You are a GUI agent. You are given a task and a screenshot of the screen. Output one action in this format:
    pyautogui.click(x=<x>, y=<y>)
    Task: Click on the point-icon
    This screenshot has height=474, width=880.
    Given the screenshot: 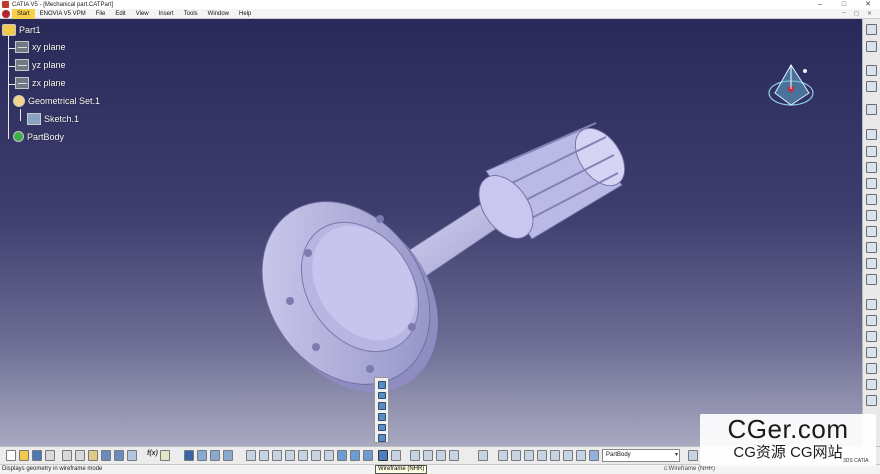 What is the action you would take?
    pyautogui.click(x=871, y=86)
    